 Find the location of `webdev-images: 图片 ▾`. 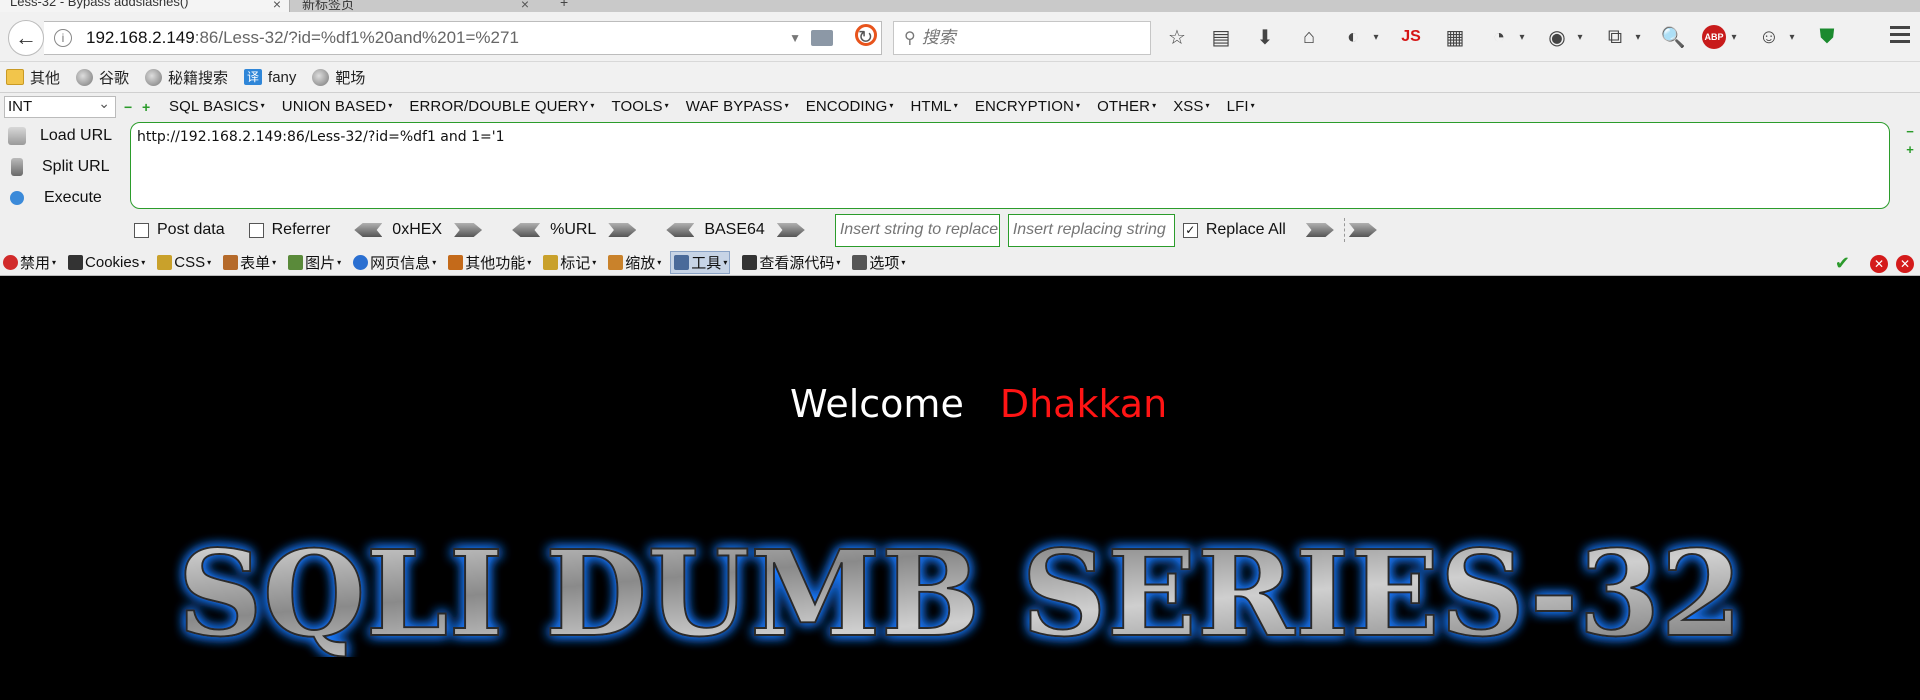

webdev-images: 图片 ▾ is located at coordinates (313, 262).